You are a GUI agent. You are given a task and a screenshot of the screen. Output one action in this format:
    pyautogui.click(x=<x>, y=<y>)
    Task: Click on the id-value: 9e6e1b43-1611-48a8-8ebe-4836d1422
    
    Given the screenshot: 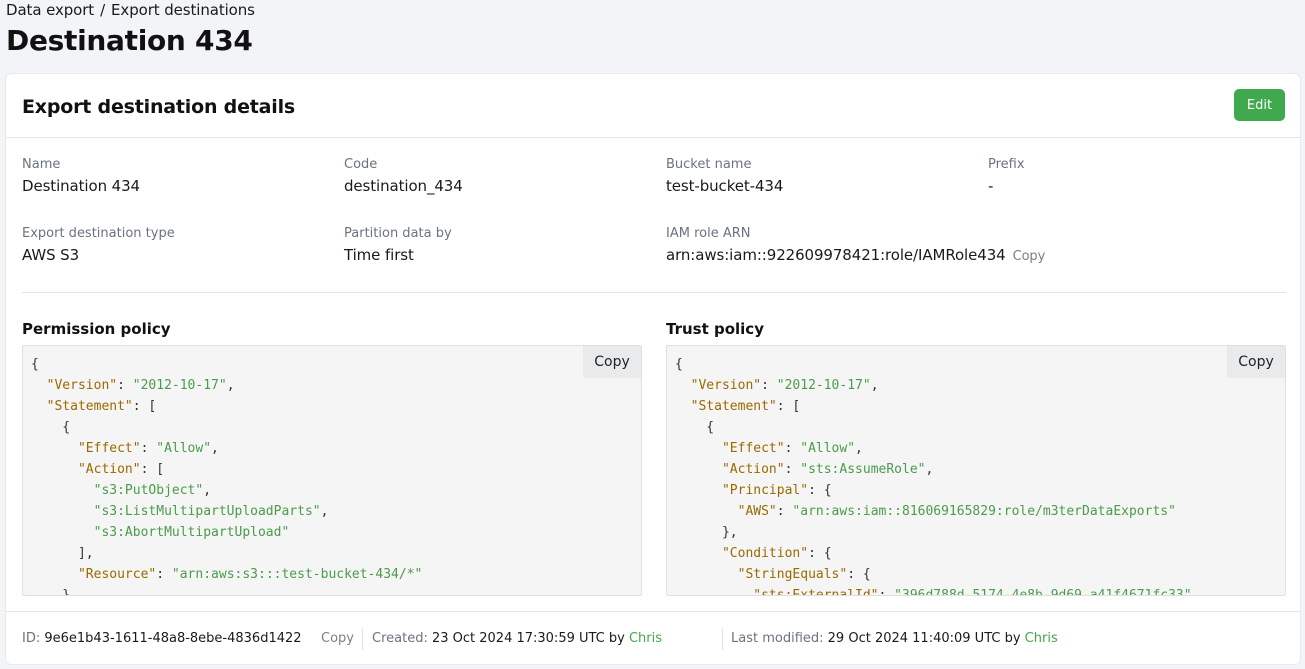 What is the action you would take?
    pyautogui.click(x=173, y=638)
    